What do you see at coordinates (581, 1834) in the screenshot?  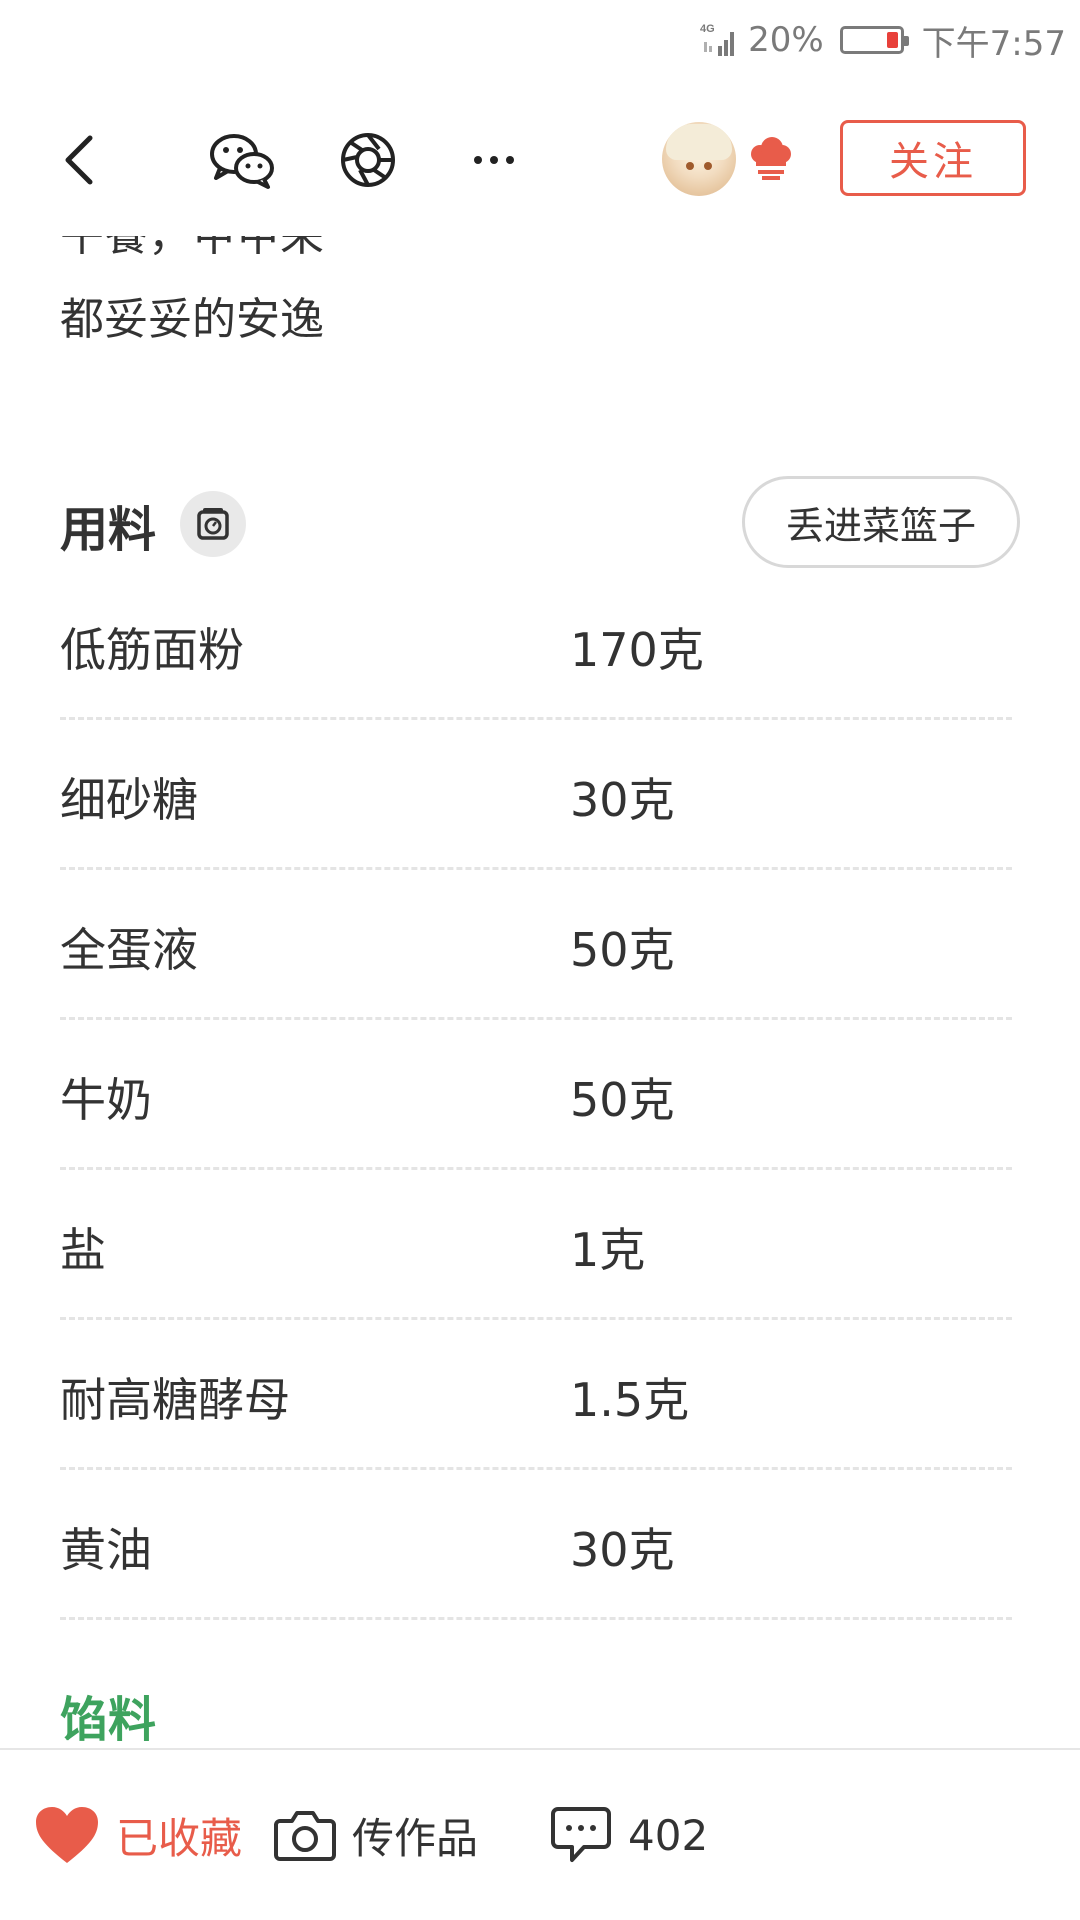 I see `comment-icon` at bounding box center [581, 1834].